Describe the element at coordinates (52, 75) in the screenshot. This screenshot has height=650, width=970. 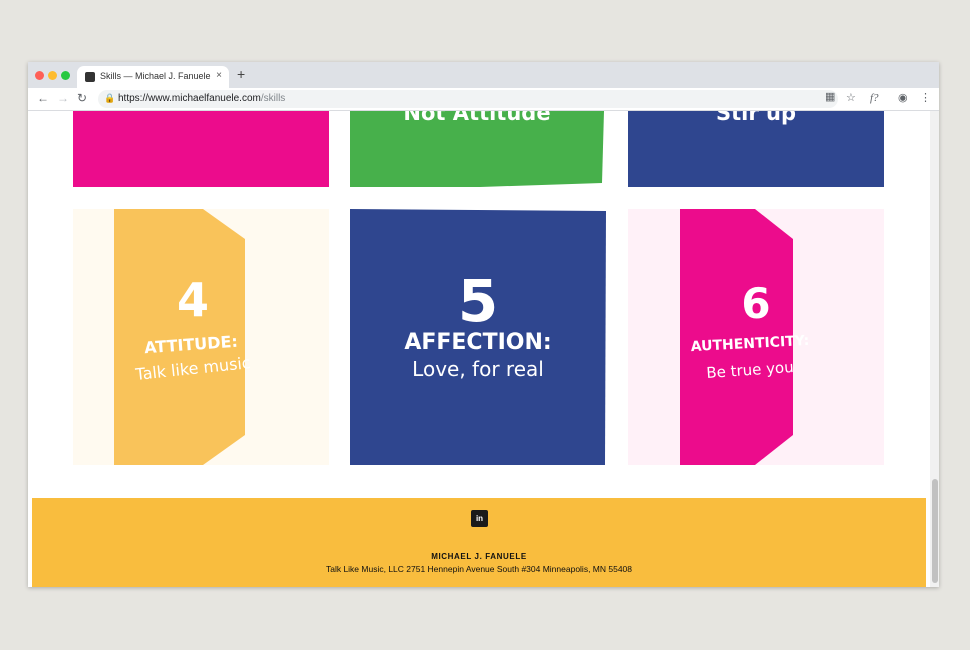
I see `minimize-window-button` at that location.